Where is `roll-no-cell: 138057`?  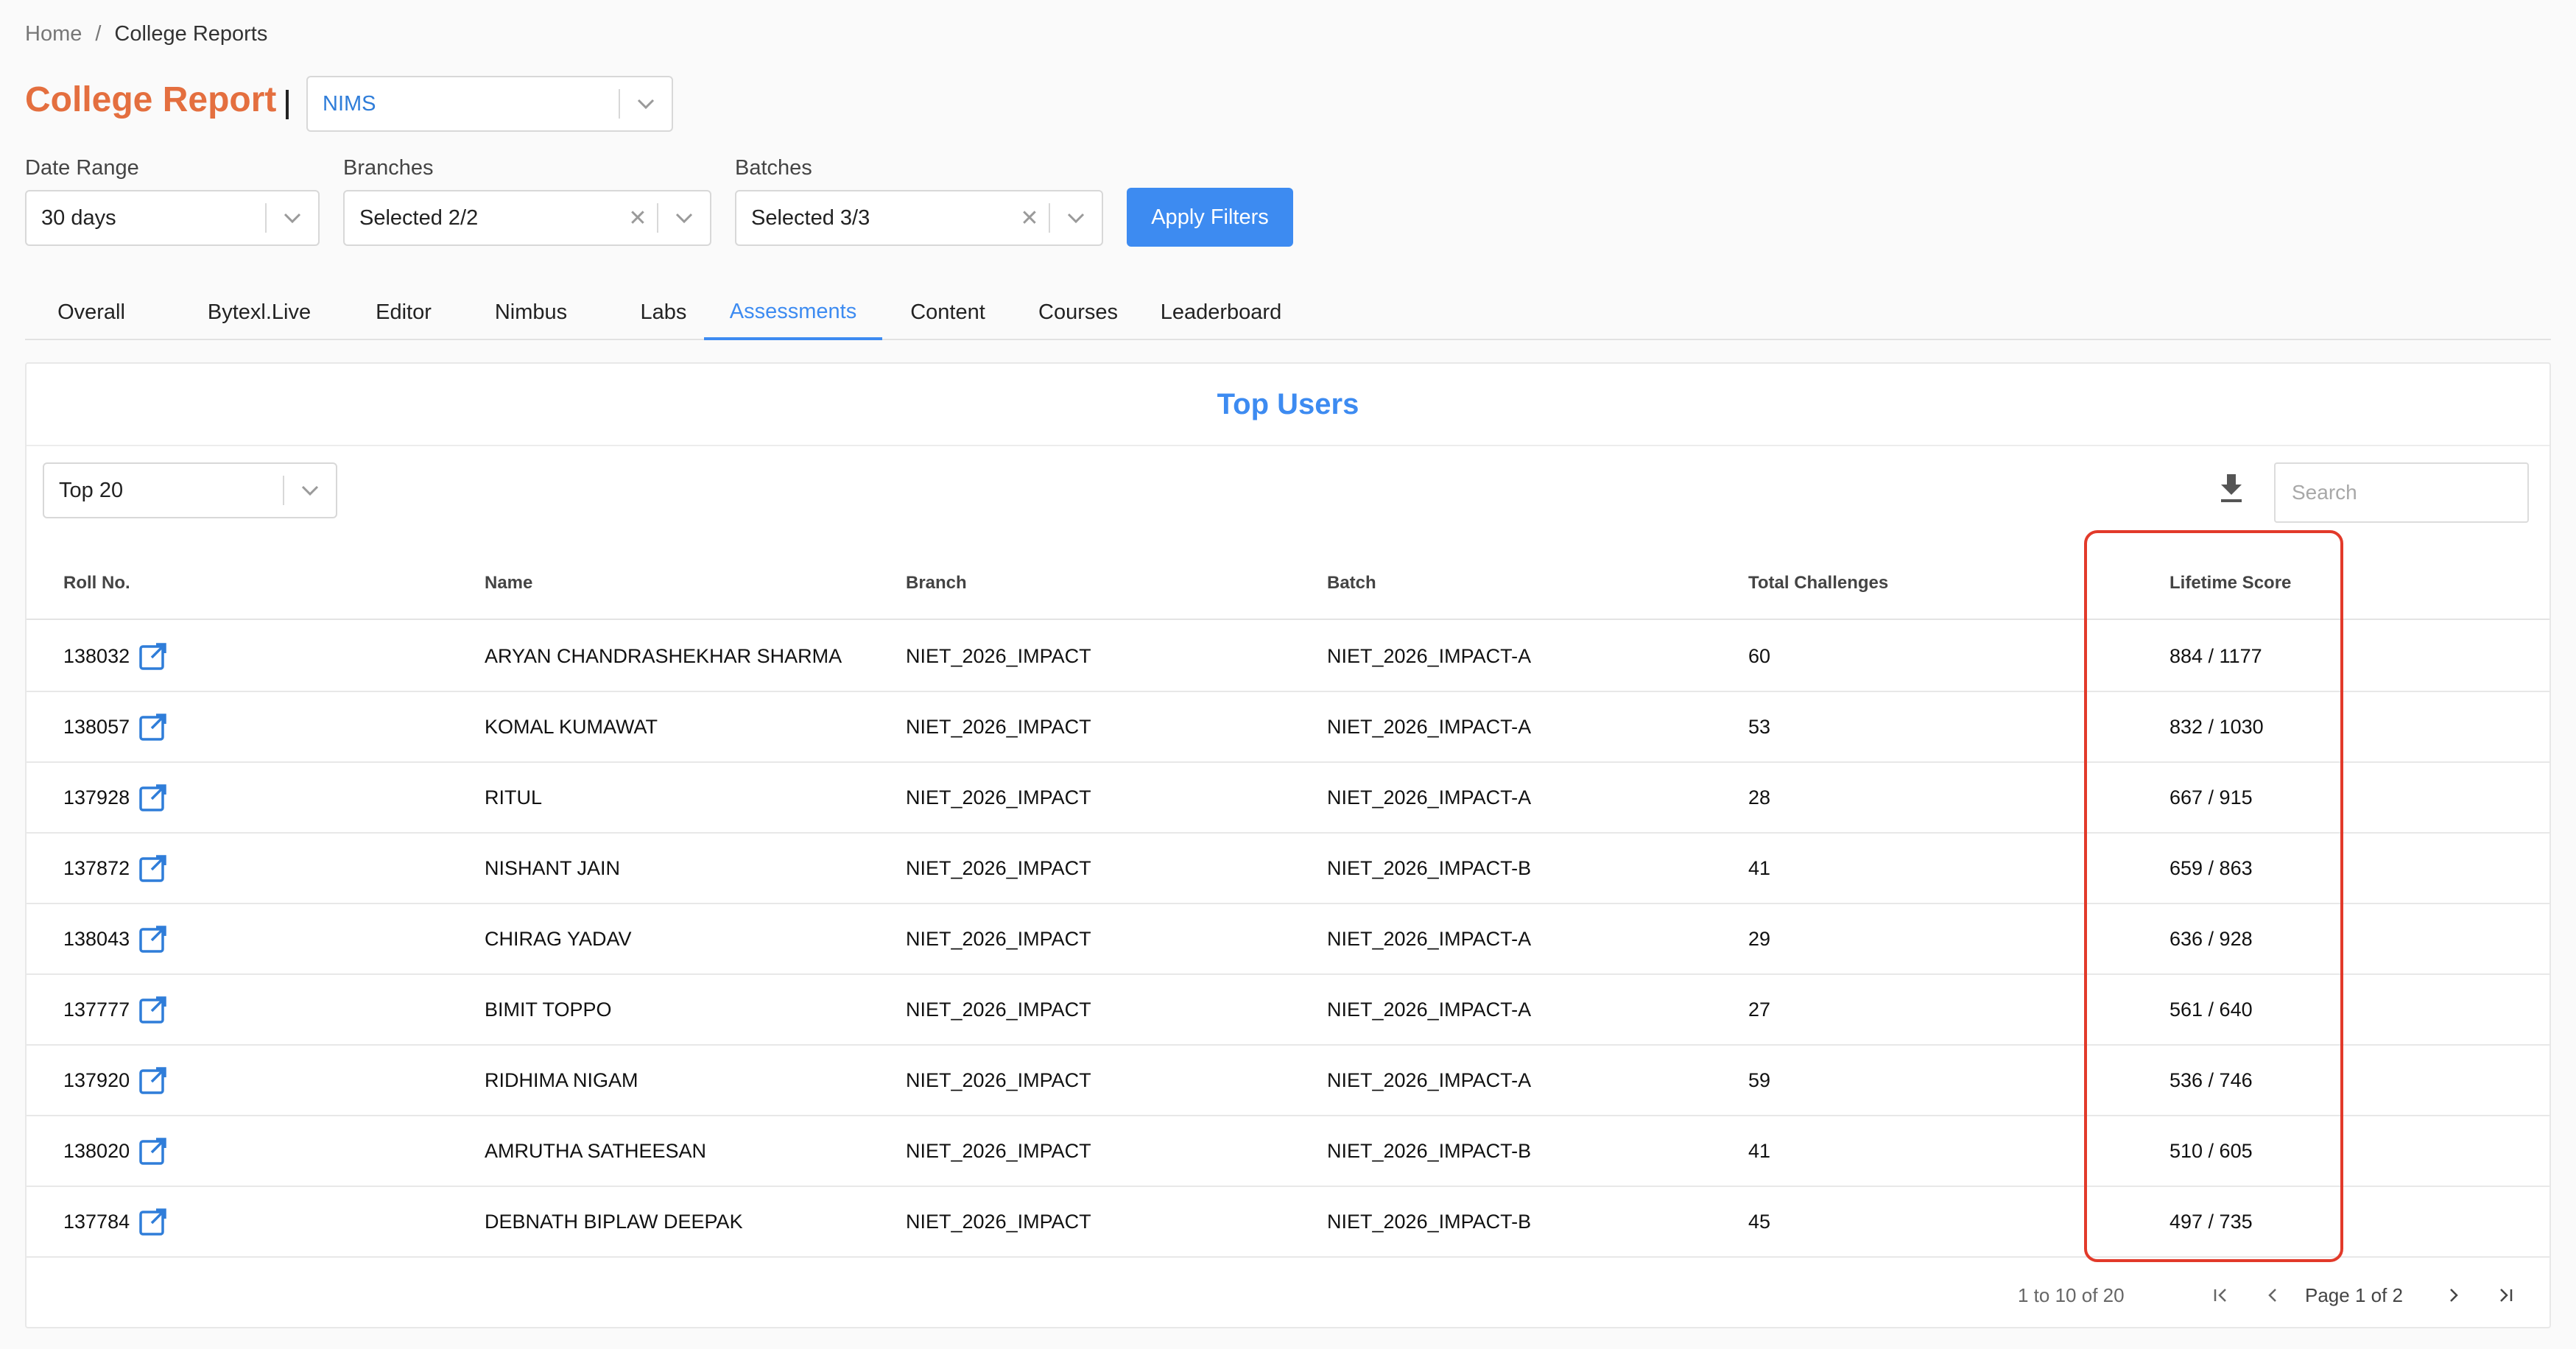 roll-no-cell: 138057 is located at coordinates (116, 726).